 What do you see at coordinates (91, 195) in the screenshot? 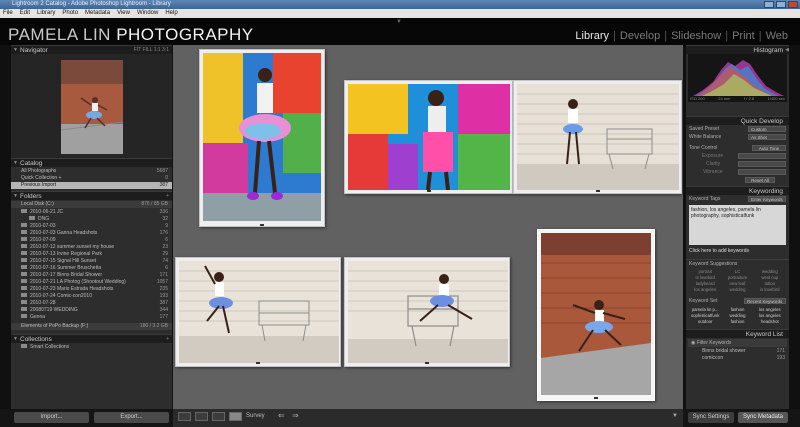
I see `folders-header: ▼ Folders +` at bounding box center [91, 195].